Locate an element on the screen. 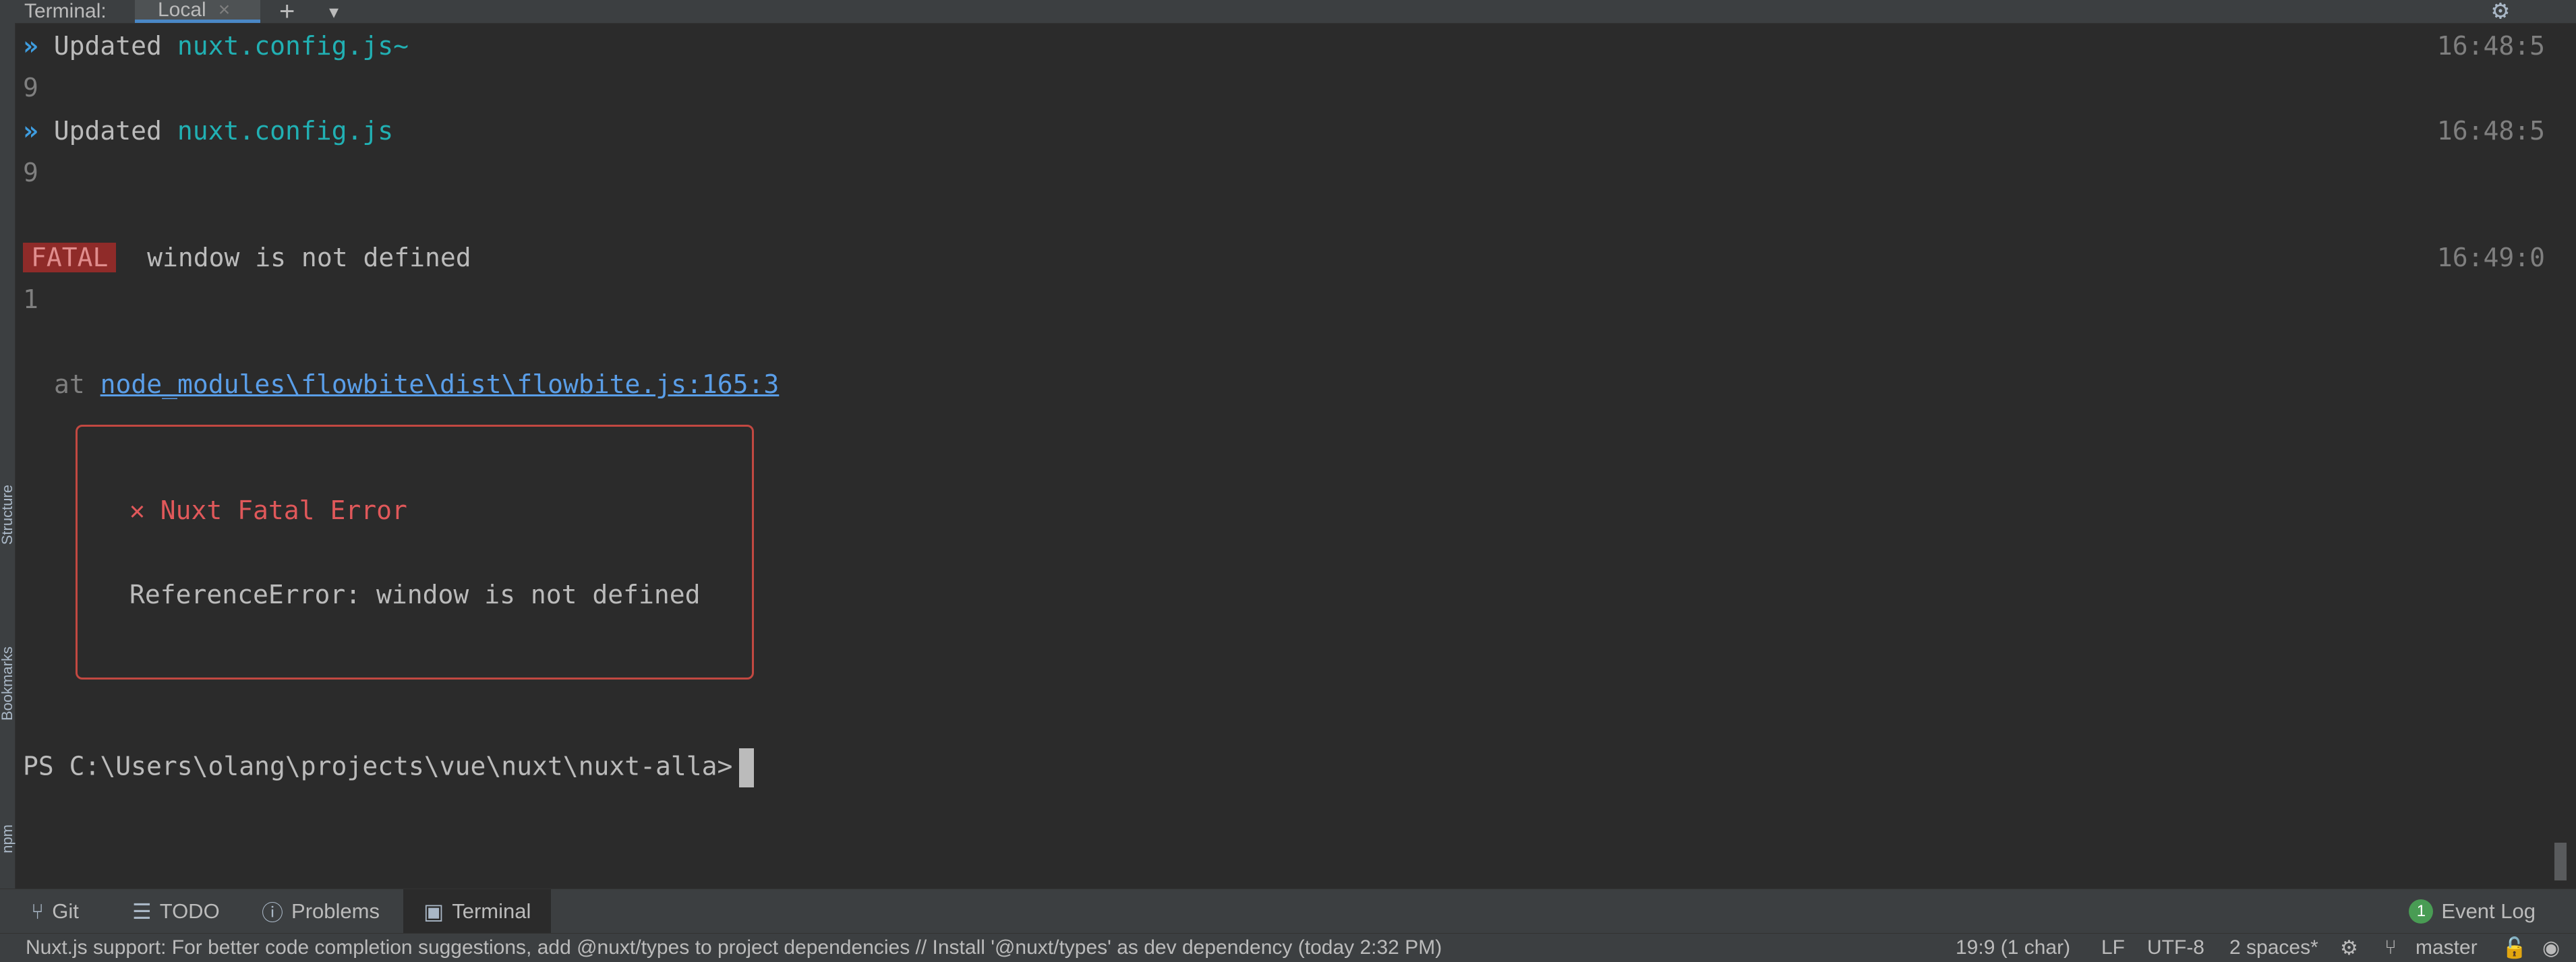 The width and height of the screenshot is (2576, 962). close-icon: × is located at coordinates (225, 11).